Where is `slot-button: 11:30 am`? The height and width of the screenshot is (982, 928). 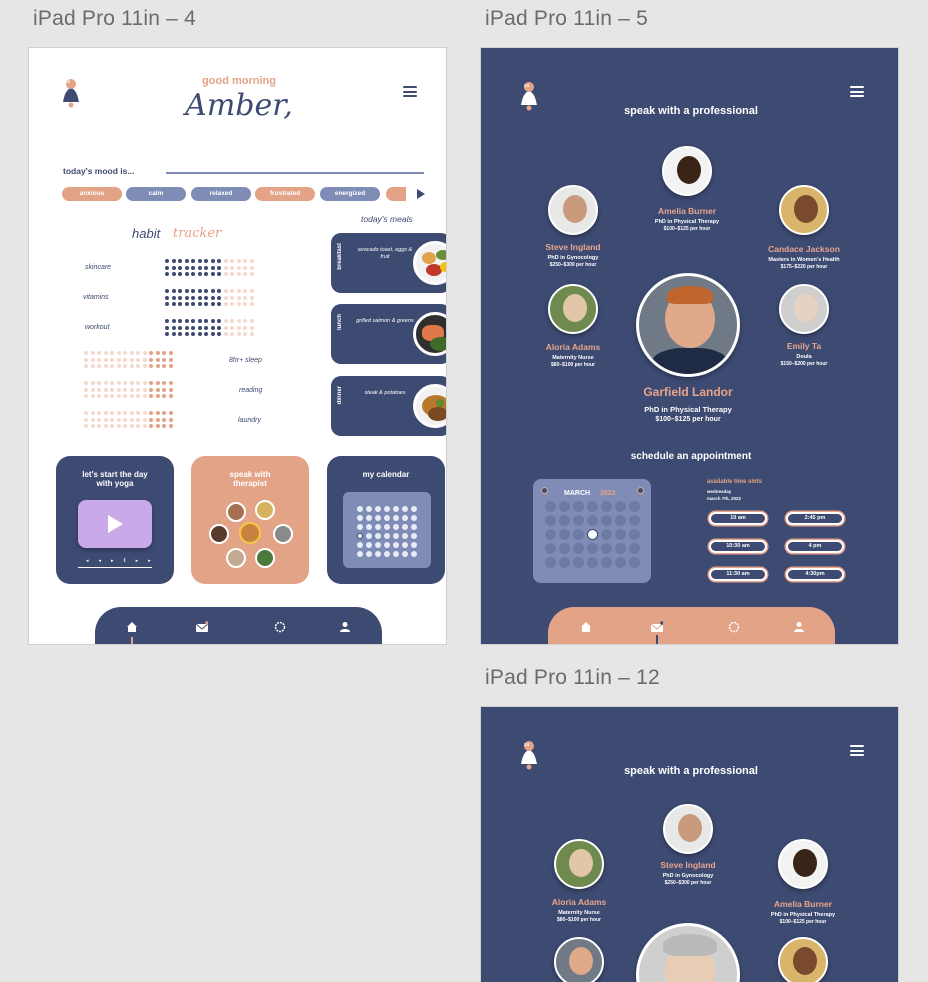
slot-button: 11:30 am is located at coordinates (738, 574).